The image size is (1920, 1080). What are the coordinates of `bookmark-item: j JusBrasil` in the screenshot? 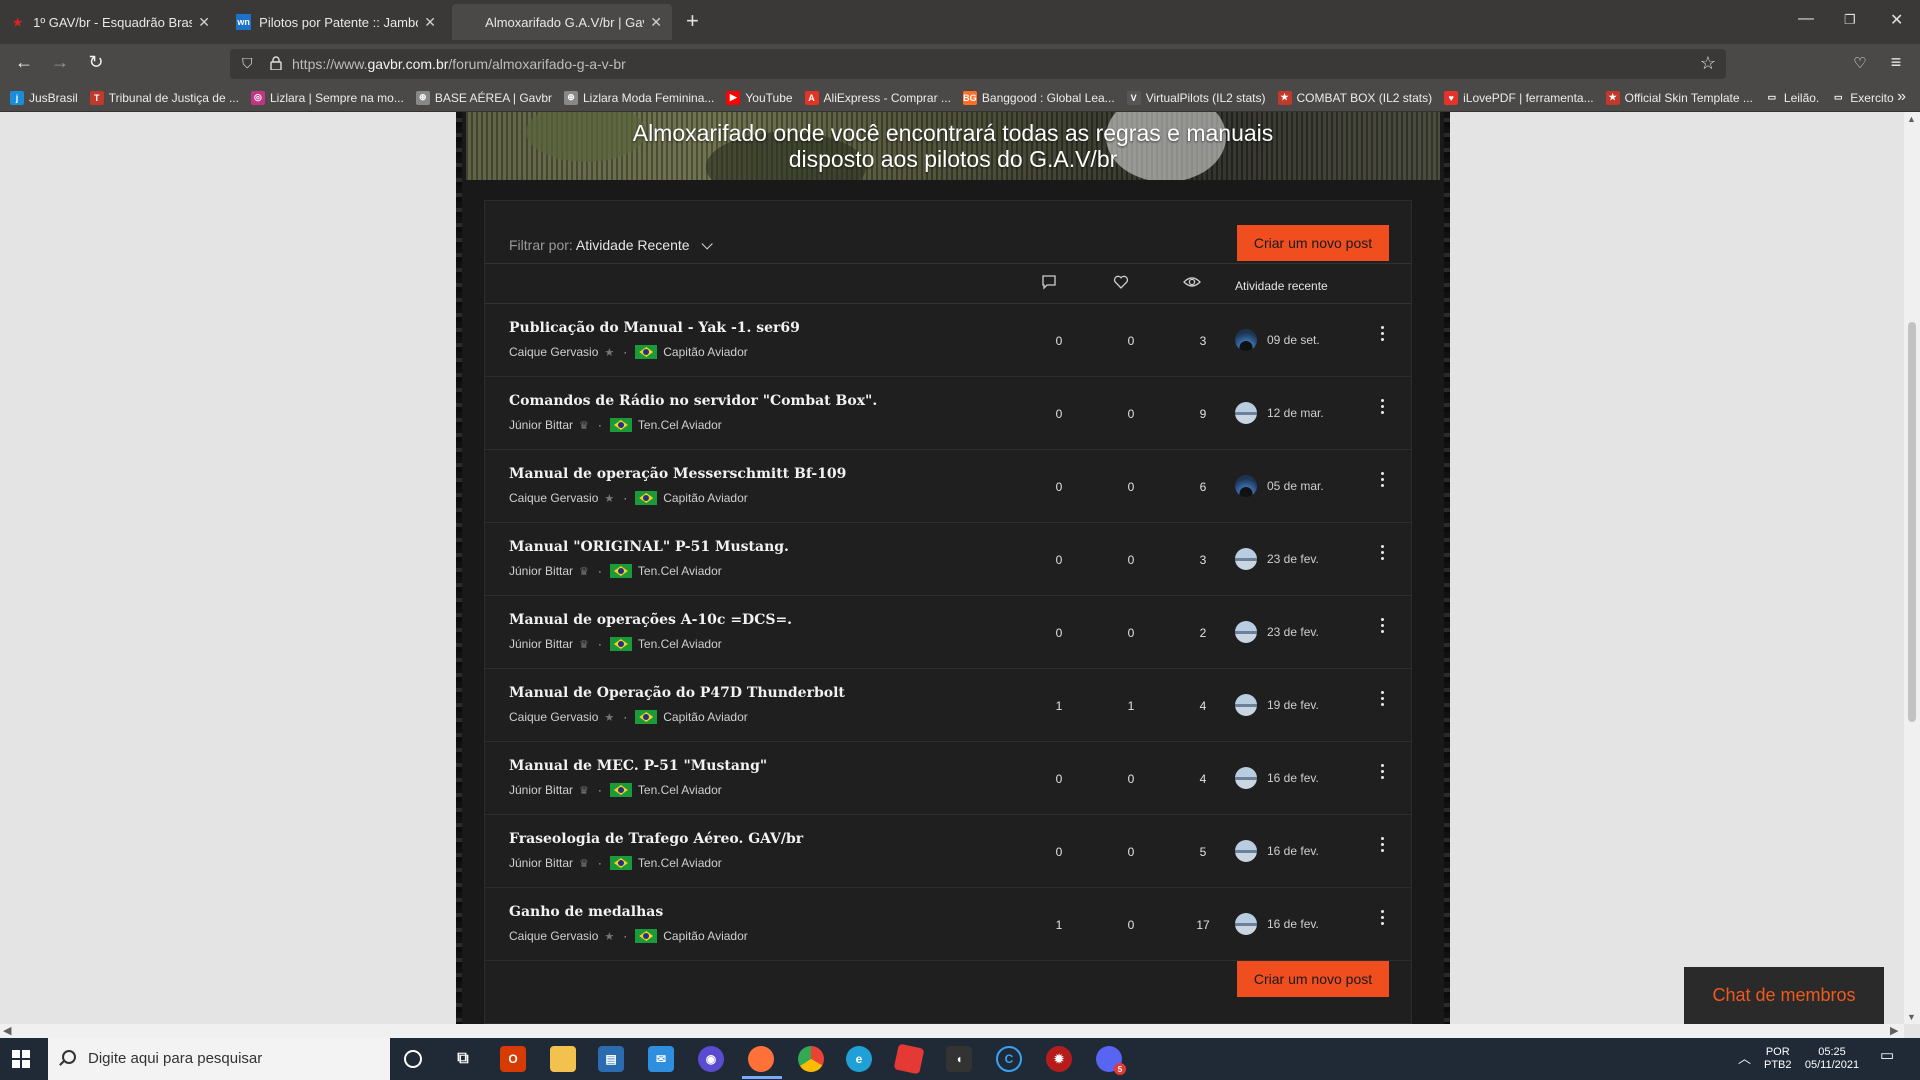 It's located at (44, 97).